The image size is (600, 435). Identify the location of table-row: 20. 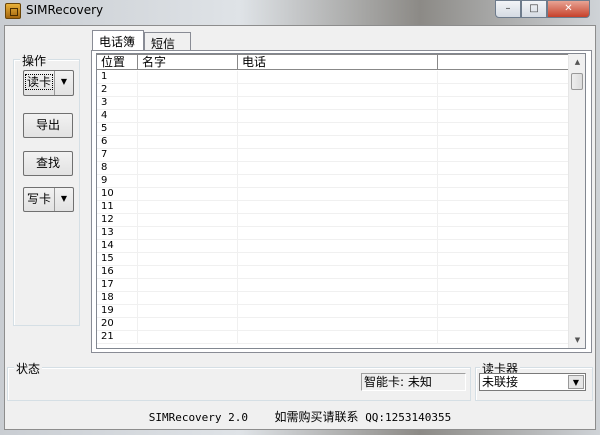
(333, 324).